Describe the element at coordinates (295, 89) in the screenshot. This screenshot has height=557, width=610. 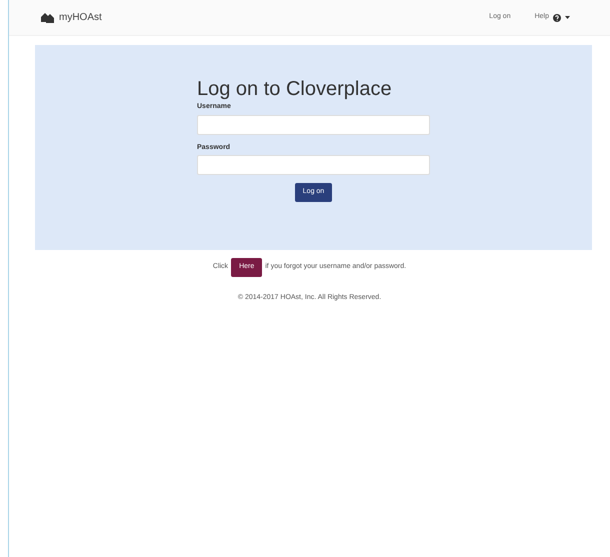
I see `page-title: Log on to Cloverplace` at that location.